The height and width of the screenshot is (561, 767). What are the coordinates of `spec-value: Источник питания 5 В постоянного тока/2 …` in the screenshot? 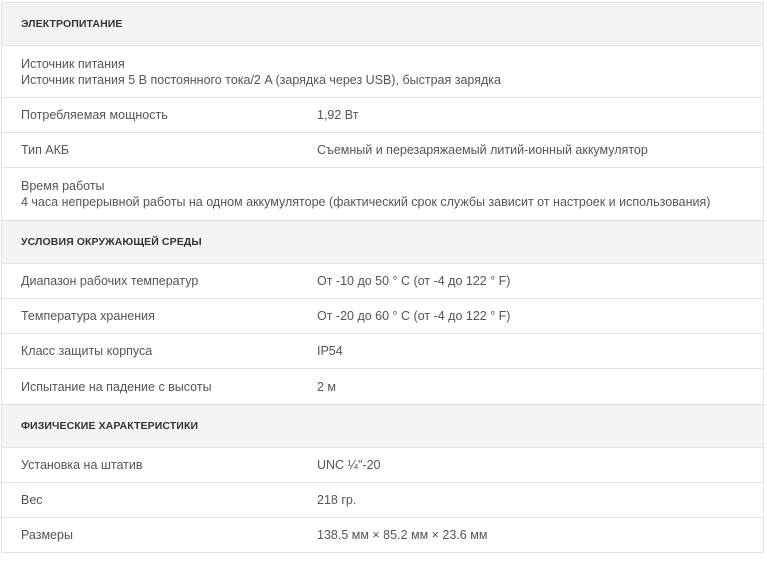 It's located at (261, 79).